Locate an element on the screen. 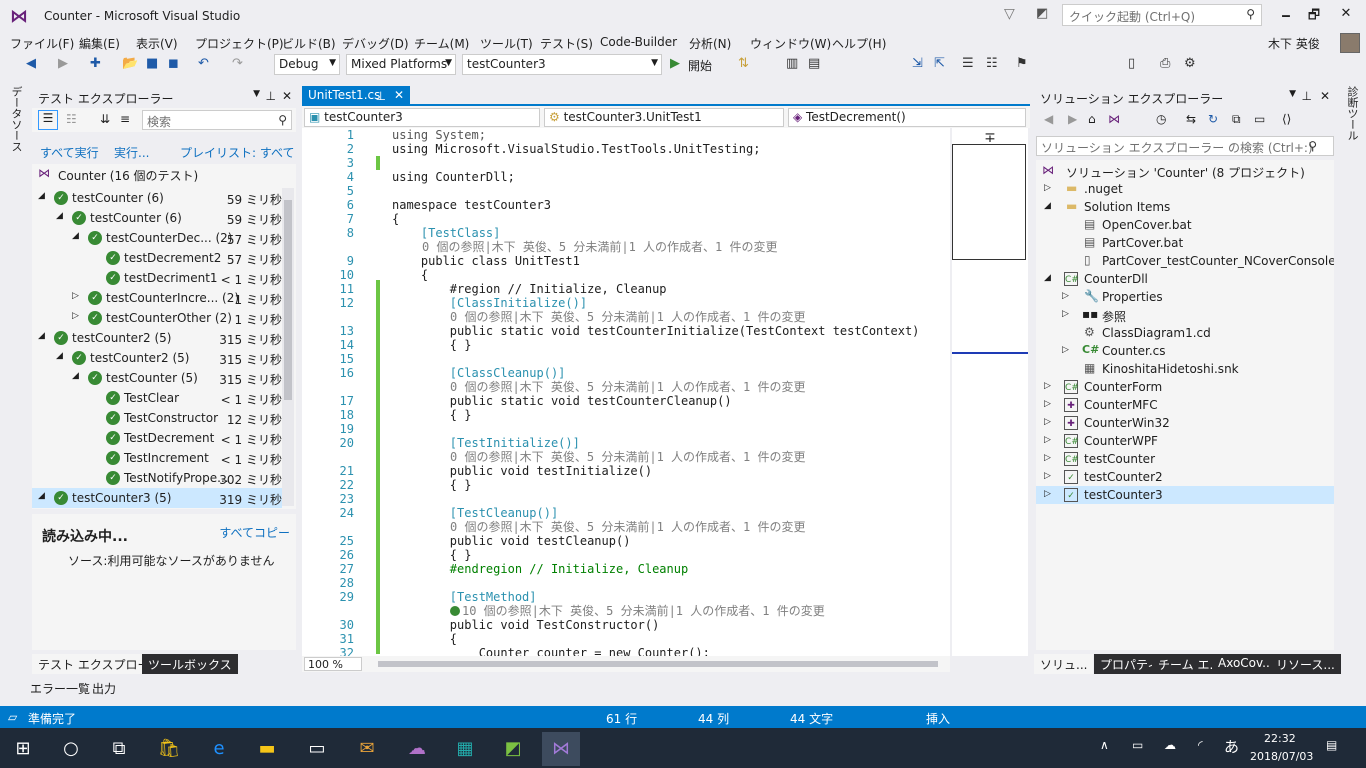 This screenshot has height=768, width=1366. new-project-icon: ✚ is located at coordinates (95, 63).